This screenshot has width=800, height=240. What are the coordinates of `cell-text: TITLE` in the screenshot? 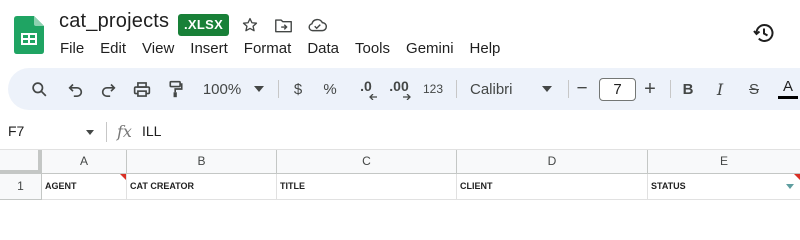 It's located at (292, 186).